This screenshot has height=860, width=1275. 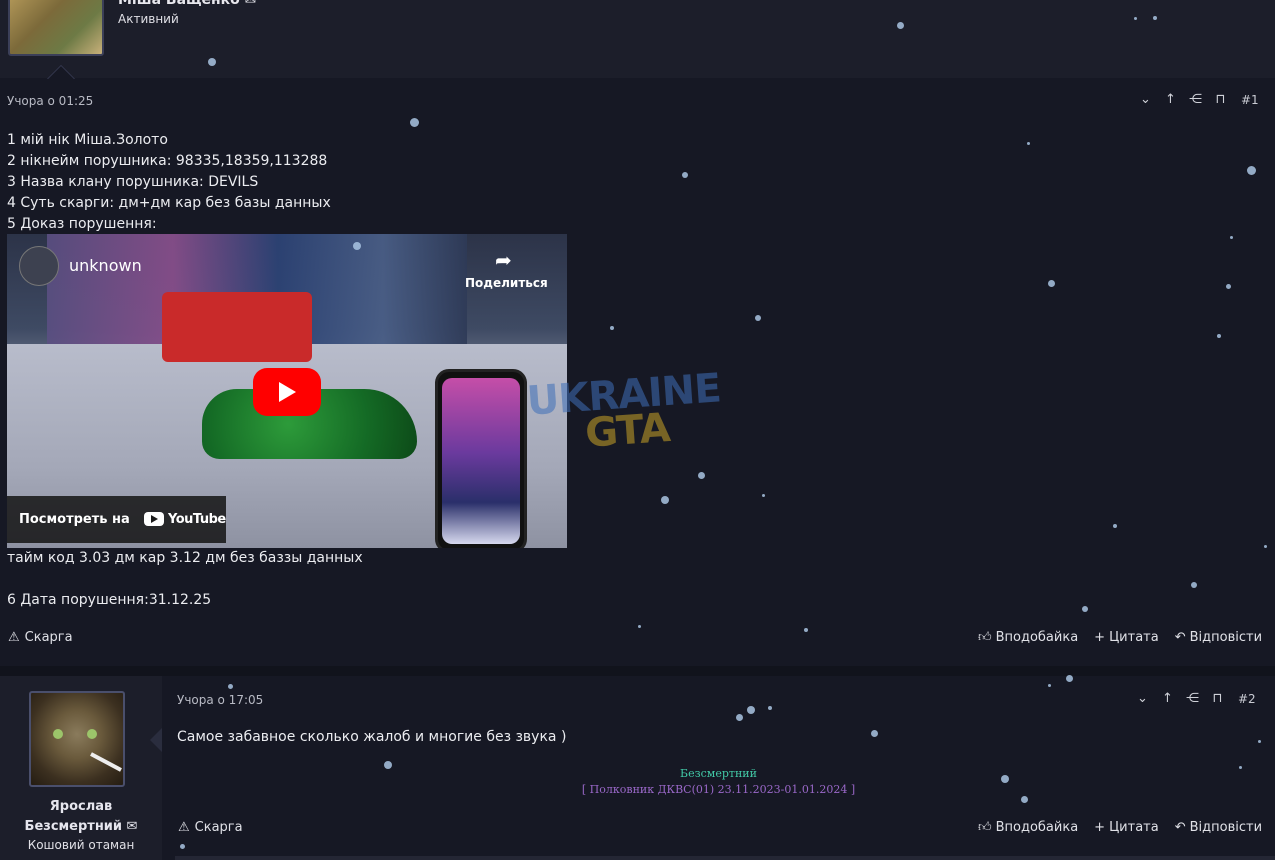 I want to click on post-number: #2, so click(x=1247, y=699).